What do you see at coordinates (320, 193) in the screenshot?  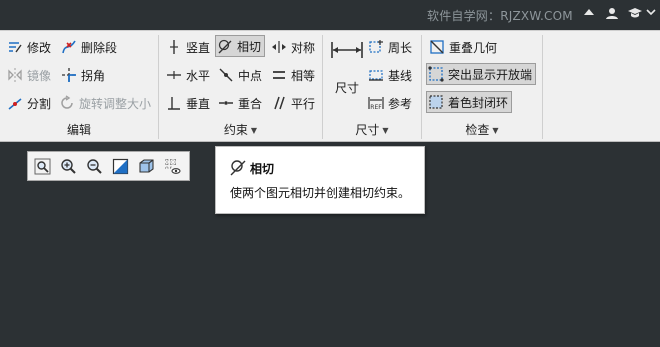 I see `tooltip-description: 使两个图元相切并创建相切约束。` at bounding box center [320, 193].